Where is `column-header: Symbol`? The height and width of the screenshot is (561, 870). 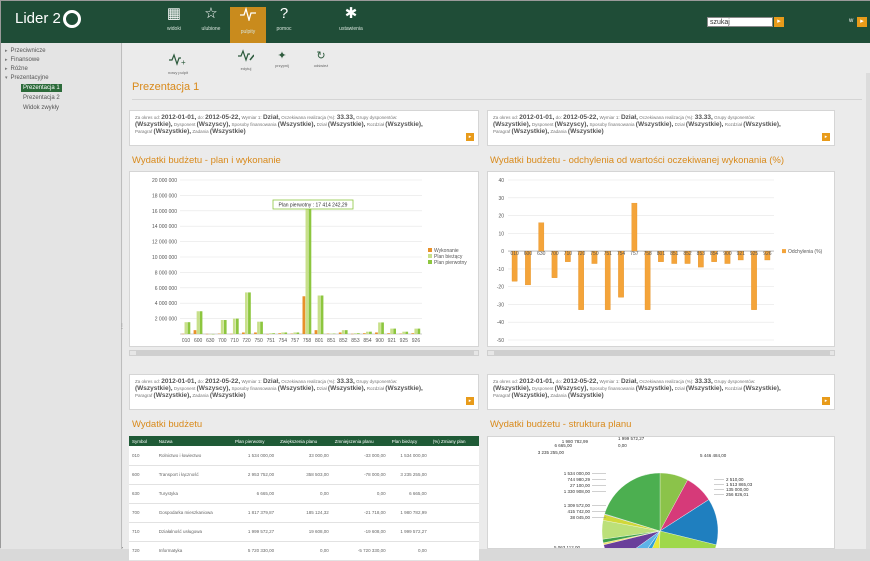
column-header: Symbol is located at coordinates (142, 441).